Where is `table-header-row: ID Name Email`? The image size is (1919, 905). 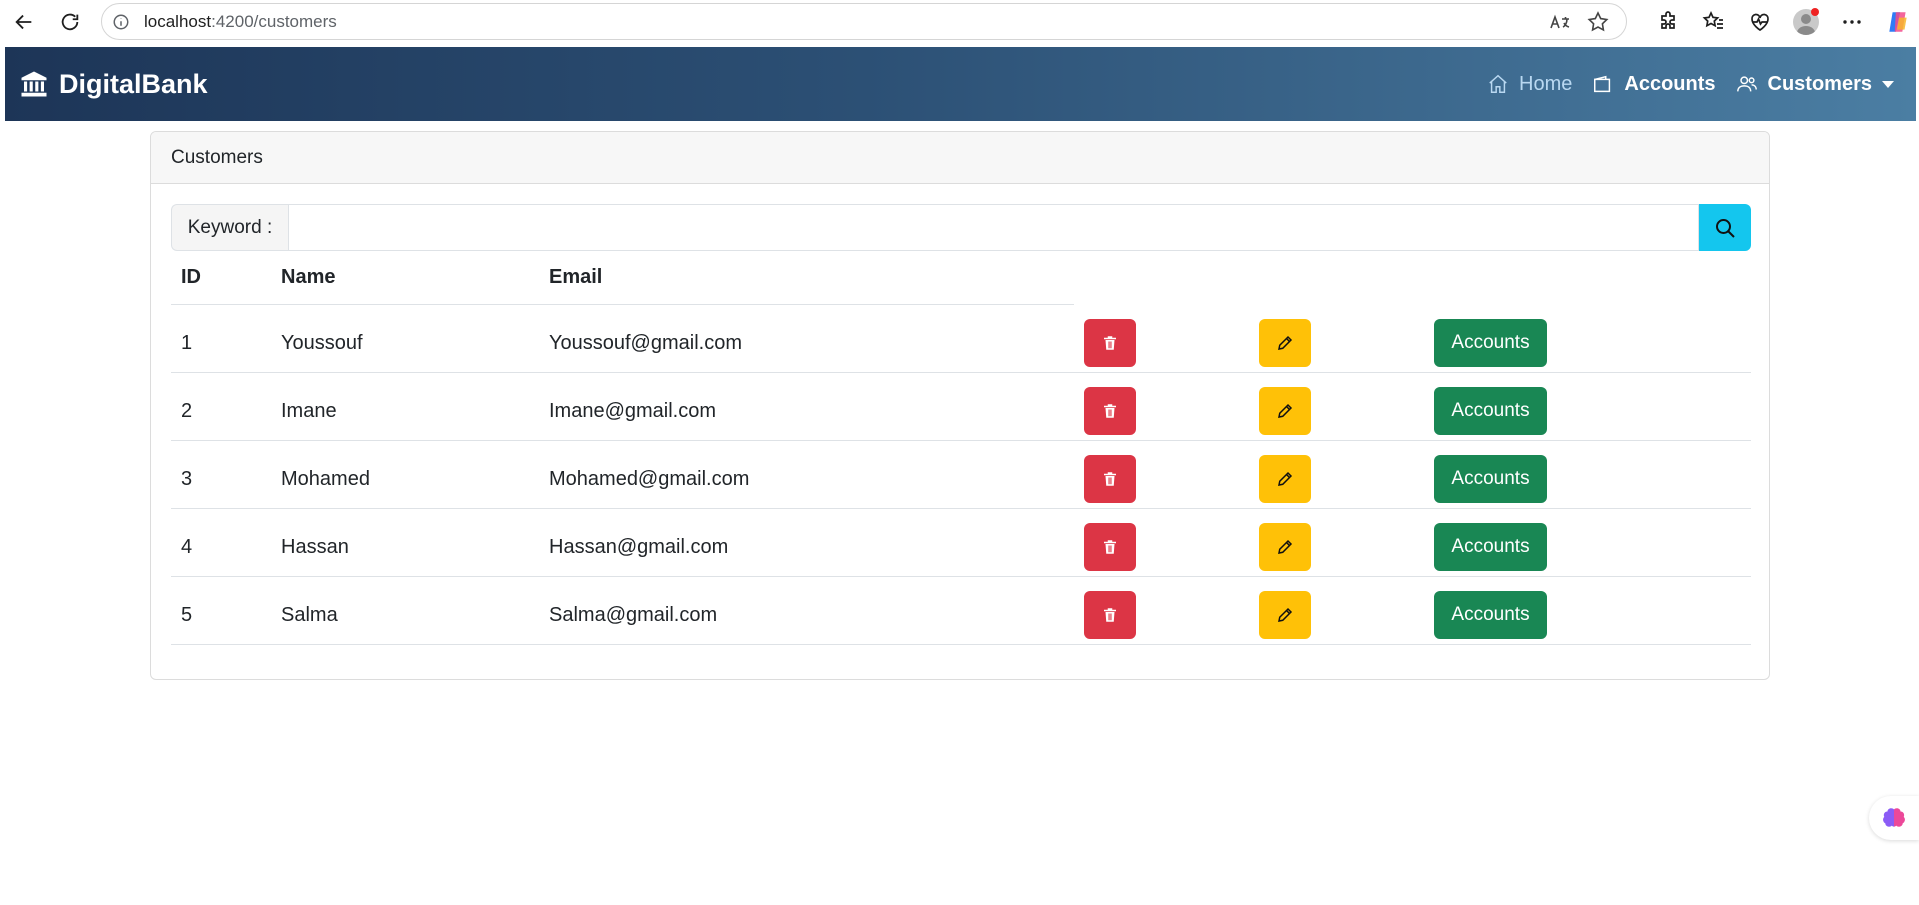 table-header-row: ID Name Email is located at coordinates (961, 278).